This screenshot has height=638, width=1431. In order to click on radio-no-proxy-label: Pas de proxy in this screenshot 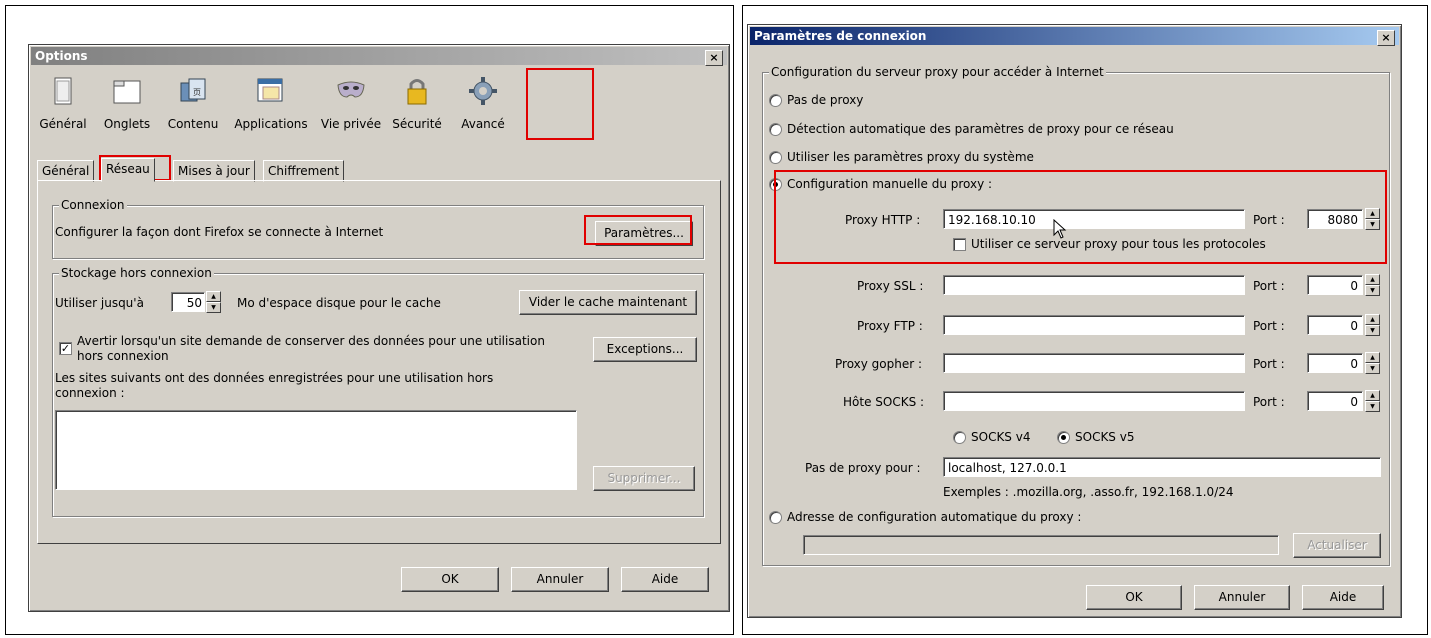, I will do `click(825, 100)`.